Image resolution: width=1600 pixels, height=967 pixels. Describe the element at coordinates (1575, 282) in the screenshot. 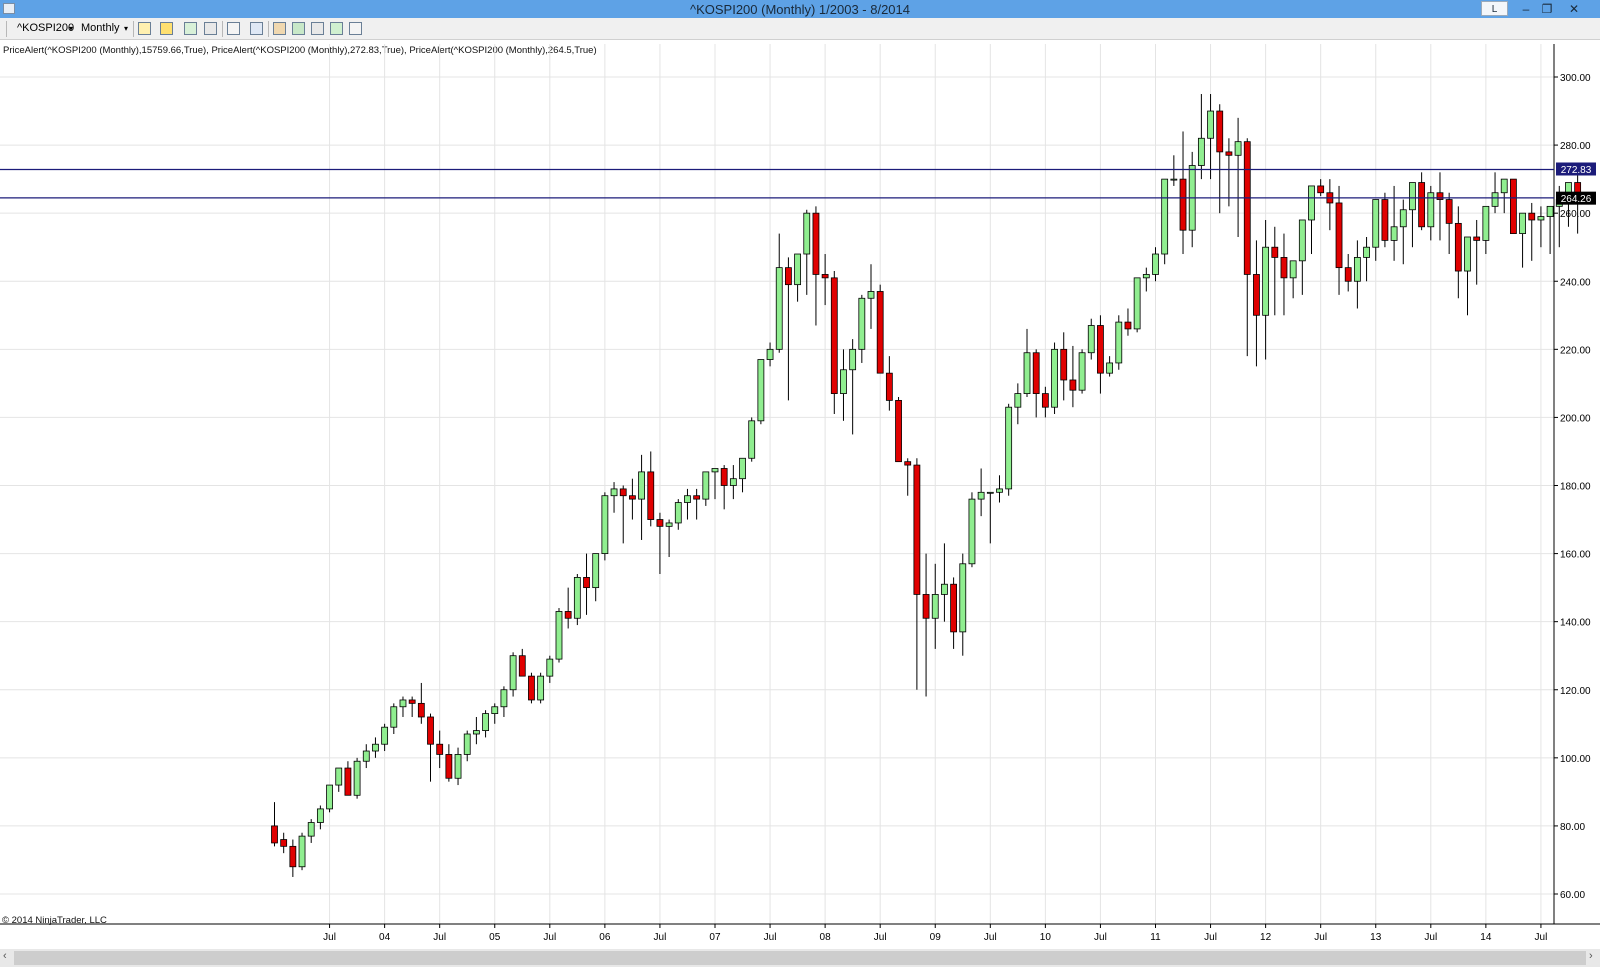

I see `y-tick-label: 240.00` at that location.